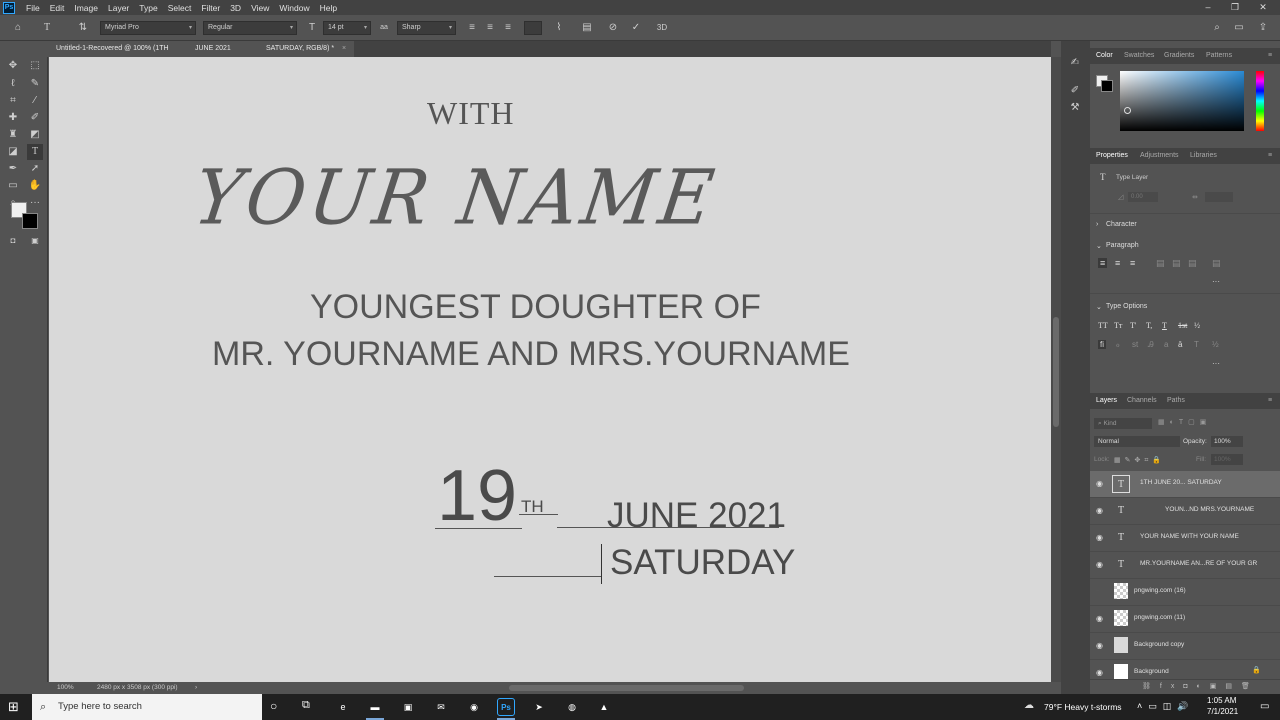 The height and width of the screenshot is (720, 1280). Describe the element at coordinates (472, 28) in the screenshot. I see `align-left-icon: ≡` at that location.